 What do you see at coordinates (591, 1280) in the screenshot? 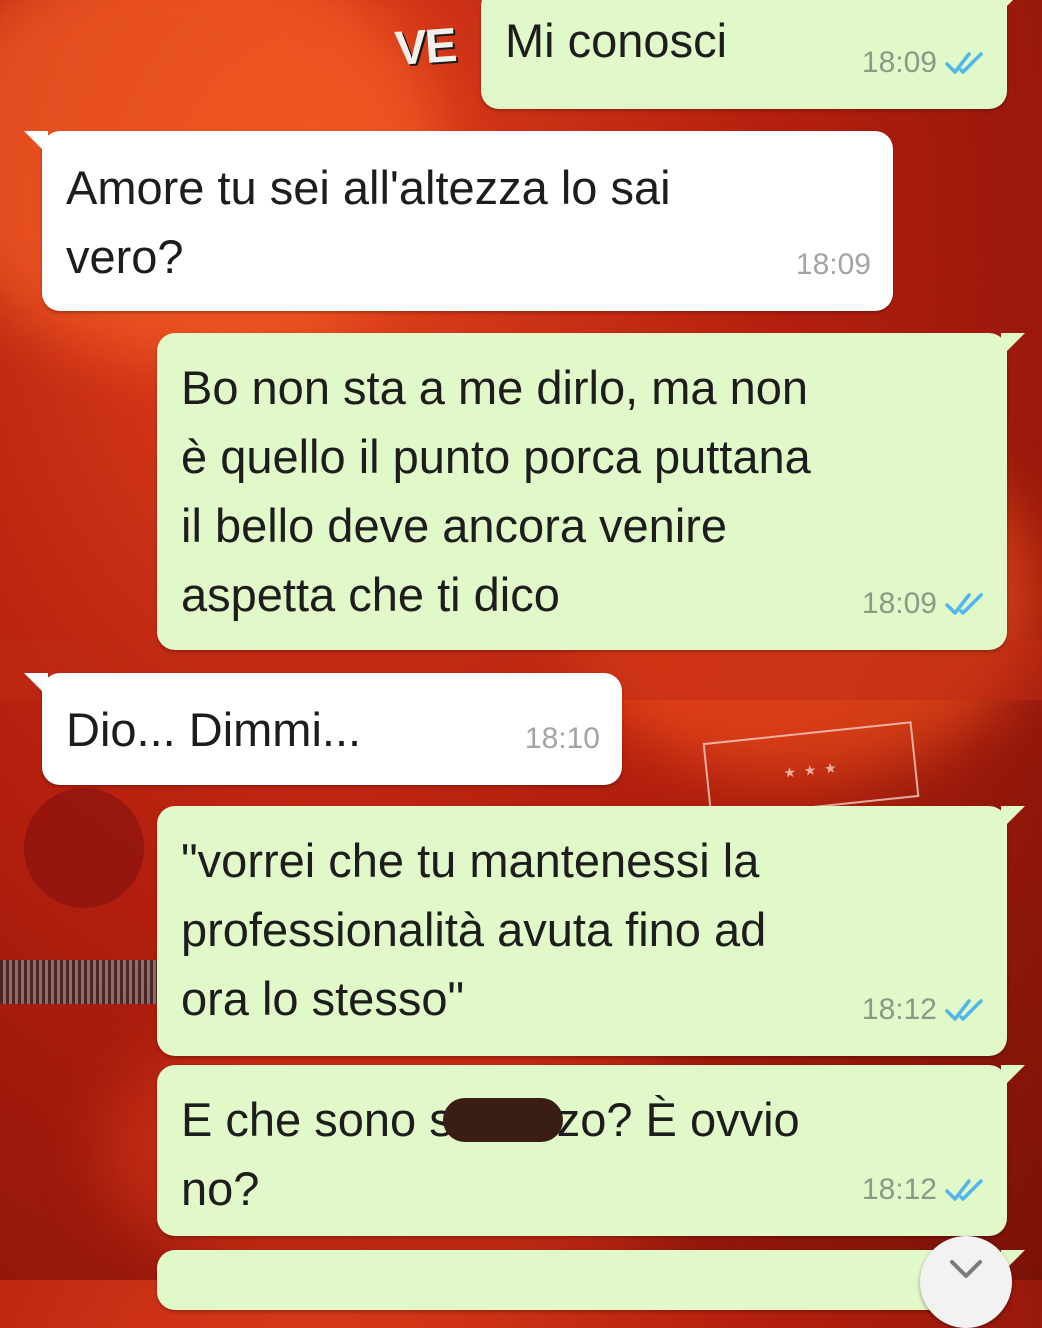
I see `message-bubble-outgoing` at bounding box center [591, 1280].